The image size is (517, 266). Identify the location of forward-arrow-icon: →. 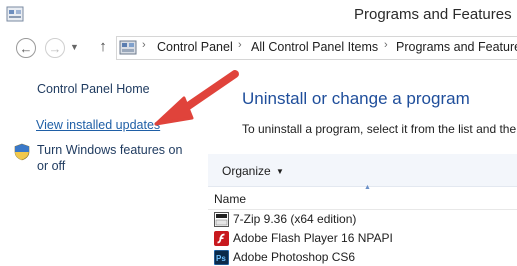
(55, 48).